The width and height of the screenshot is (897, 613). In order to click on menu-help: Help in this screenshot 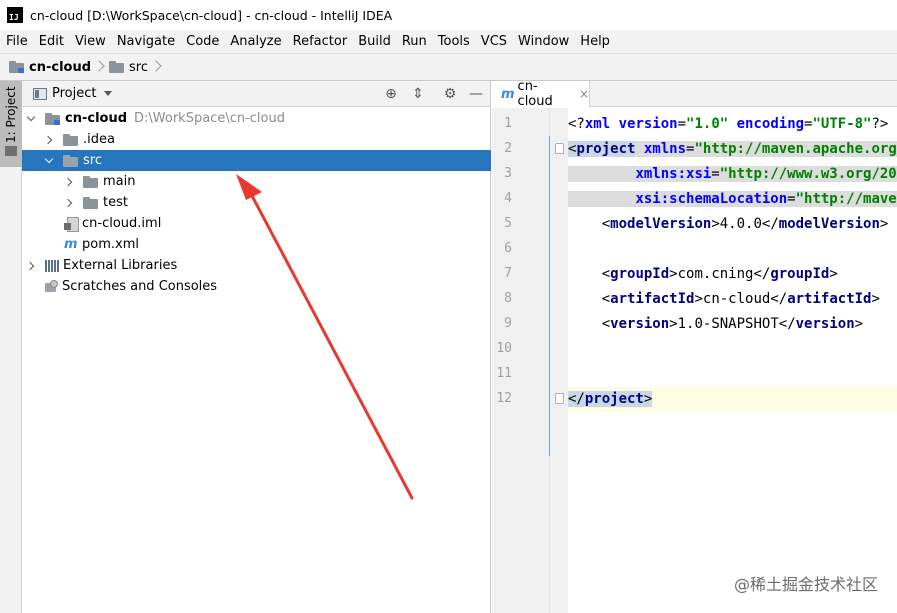, I will do `click(594, 41)`.